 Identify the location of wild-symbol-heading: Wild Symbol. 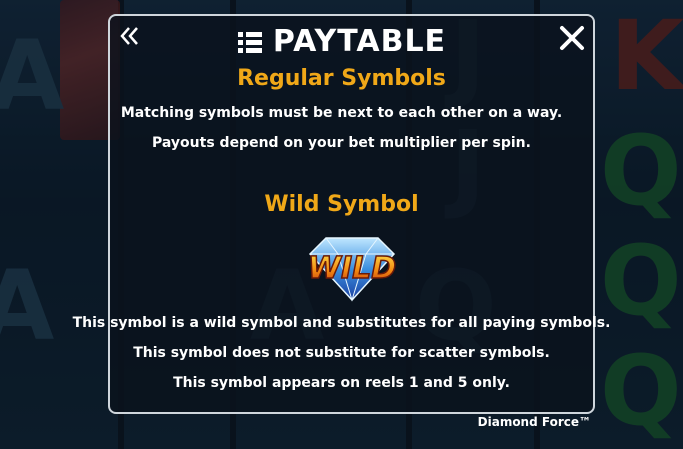
(341, 204).